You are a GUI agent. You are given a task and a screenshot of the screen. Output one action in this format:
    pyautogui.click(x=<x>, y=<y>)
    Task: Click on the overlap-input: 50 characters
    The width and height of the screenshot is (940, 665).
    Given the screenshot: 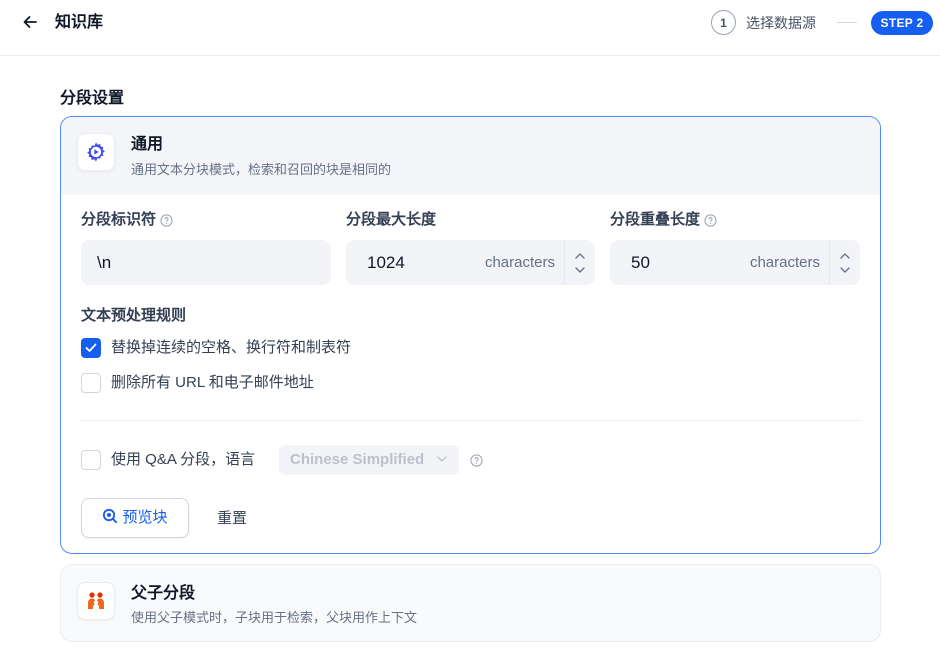 What is the action you would take?
    pyautogui.click(x=735, y=262)
    